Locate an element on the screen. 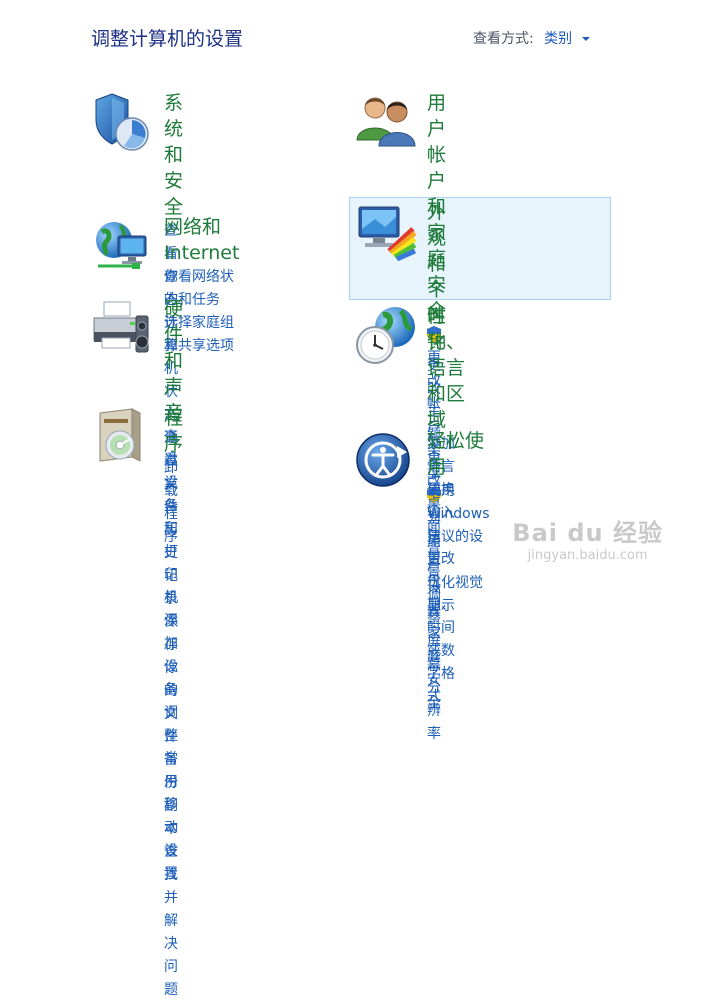  watermark-url: jingyan.baidu.com is located at coordinates (587, 555).